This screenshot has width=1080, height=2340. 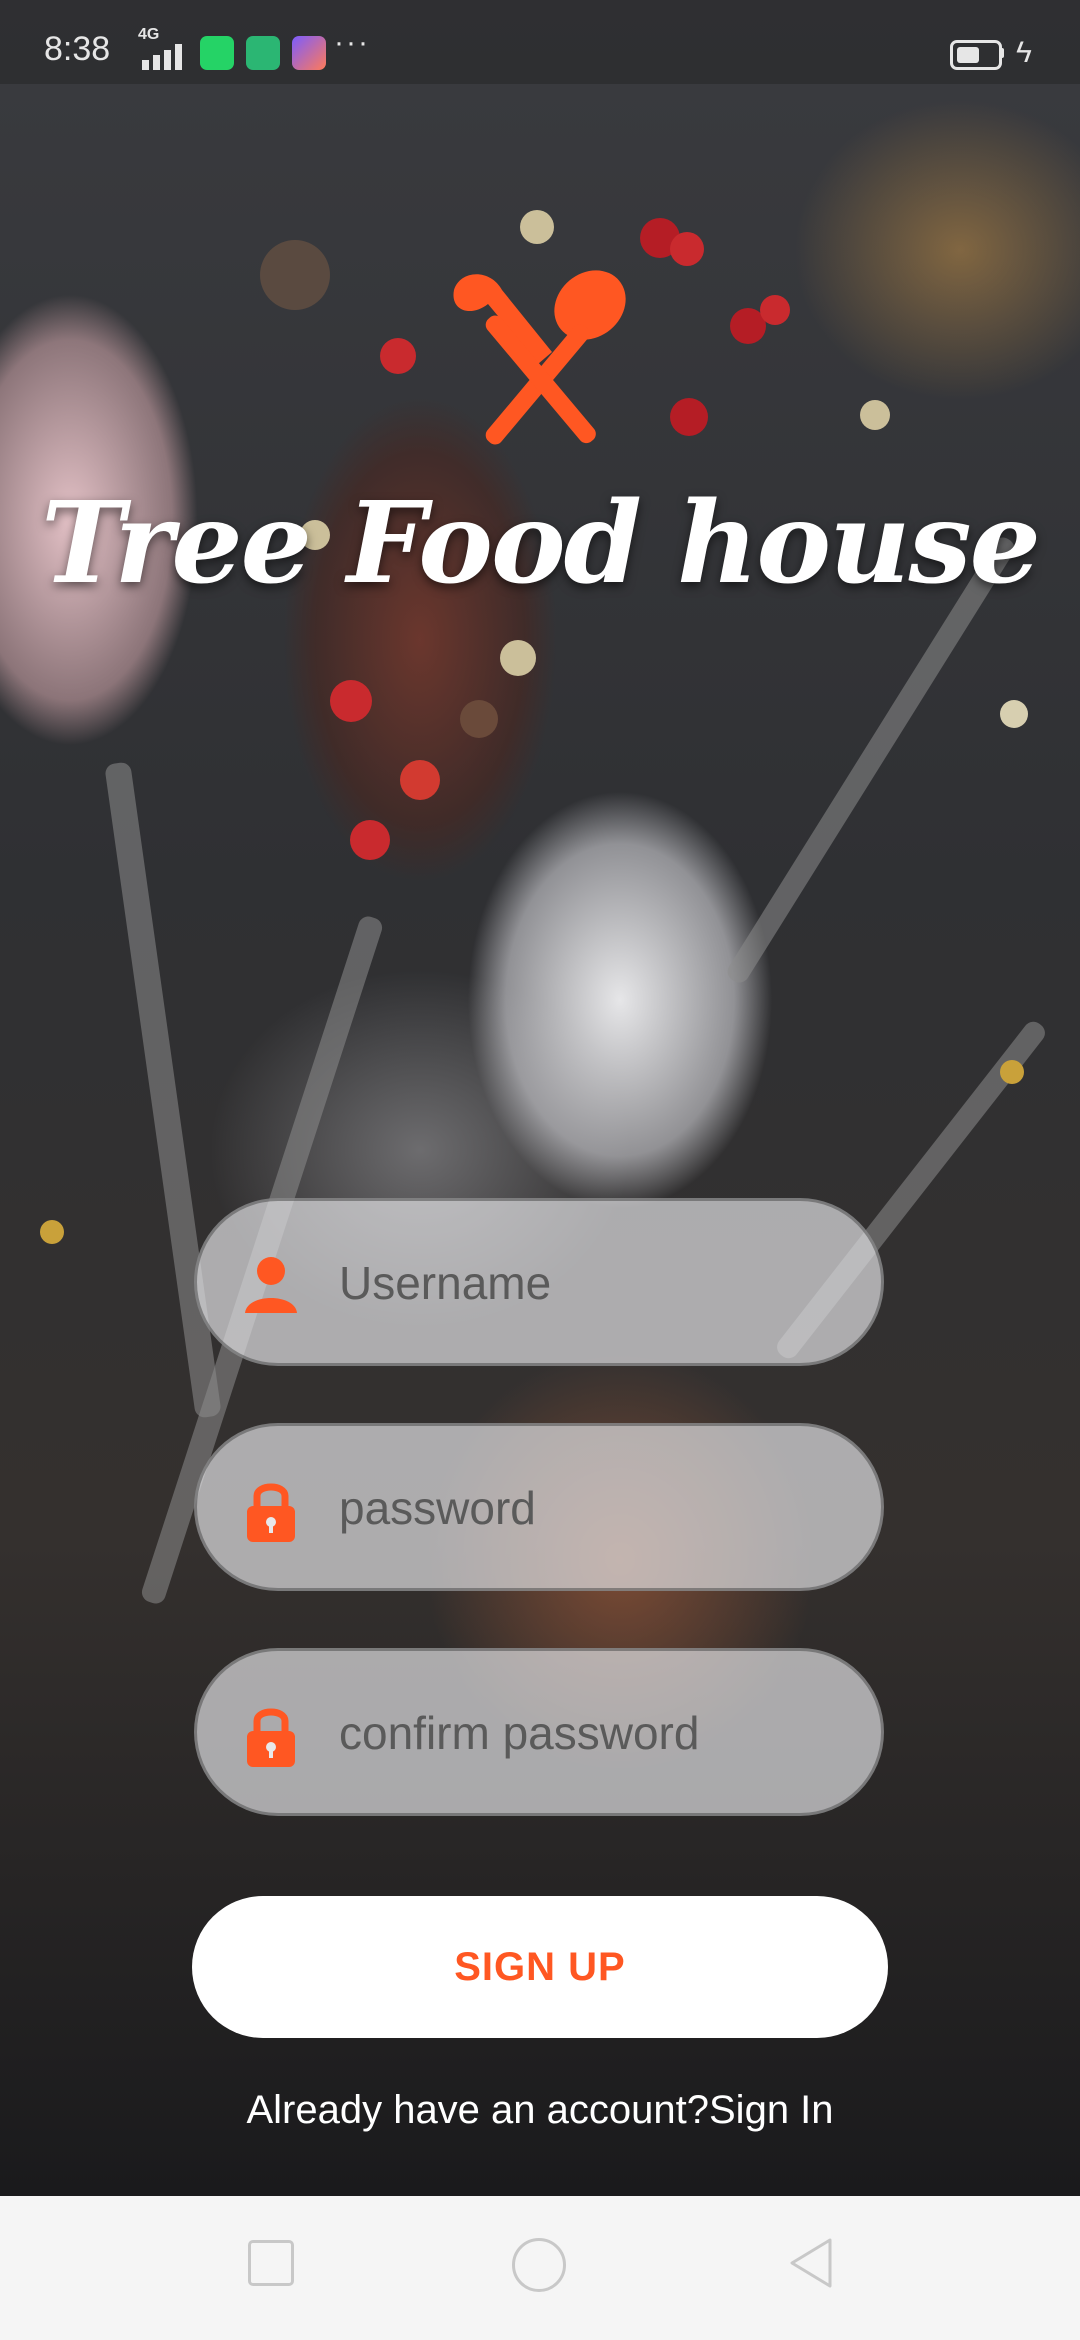 I want to click on home-icon, so click(x=539, y=2265).